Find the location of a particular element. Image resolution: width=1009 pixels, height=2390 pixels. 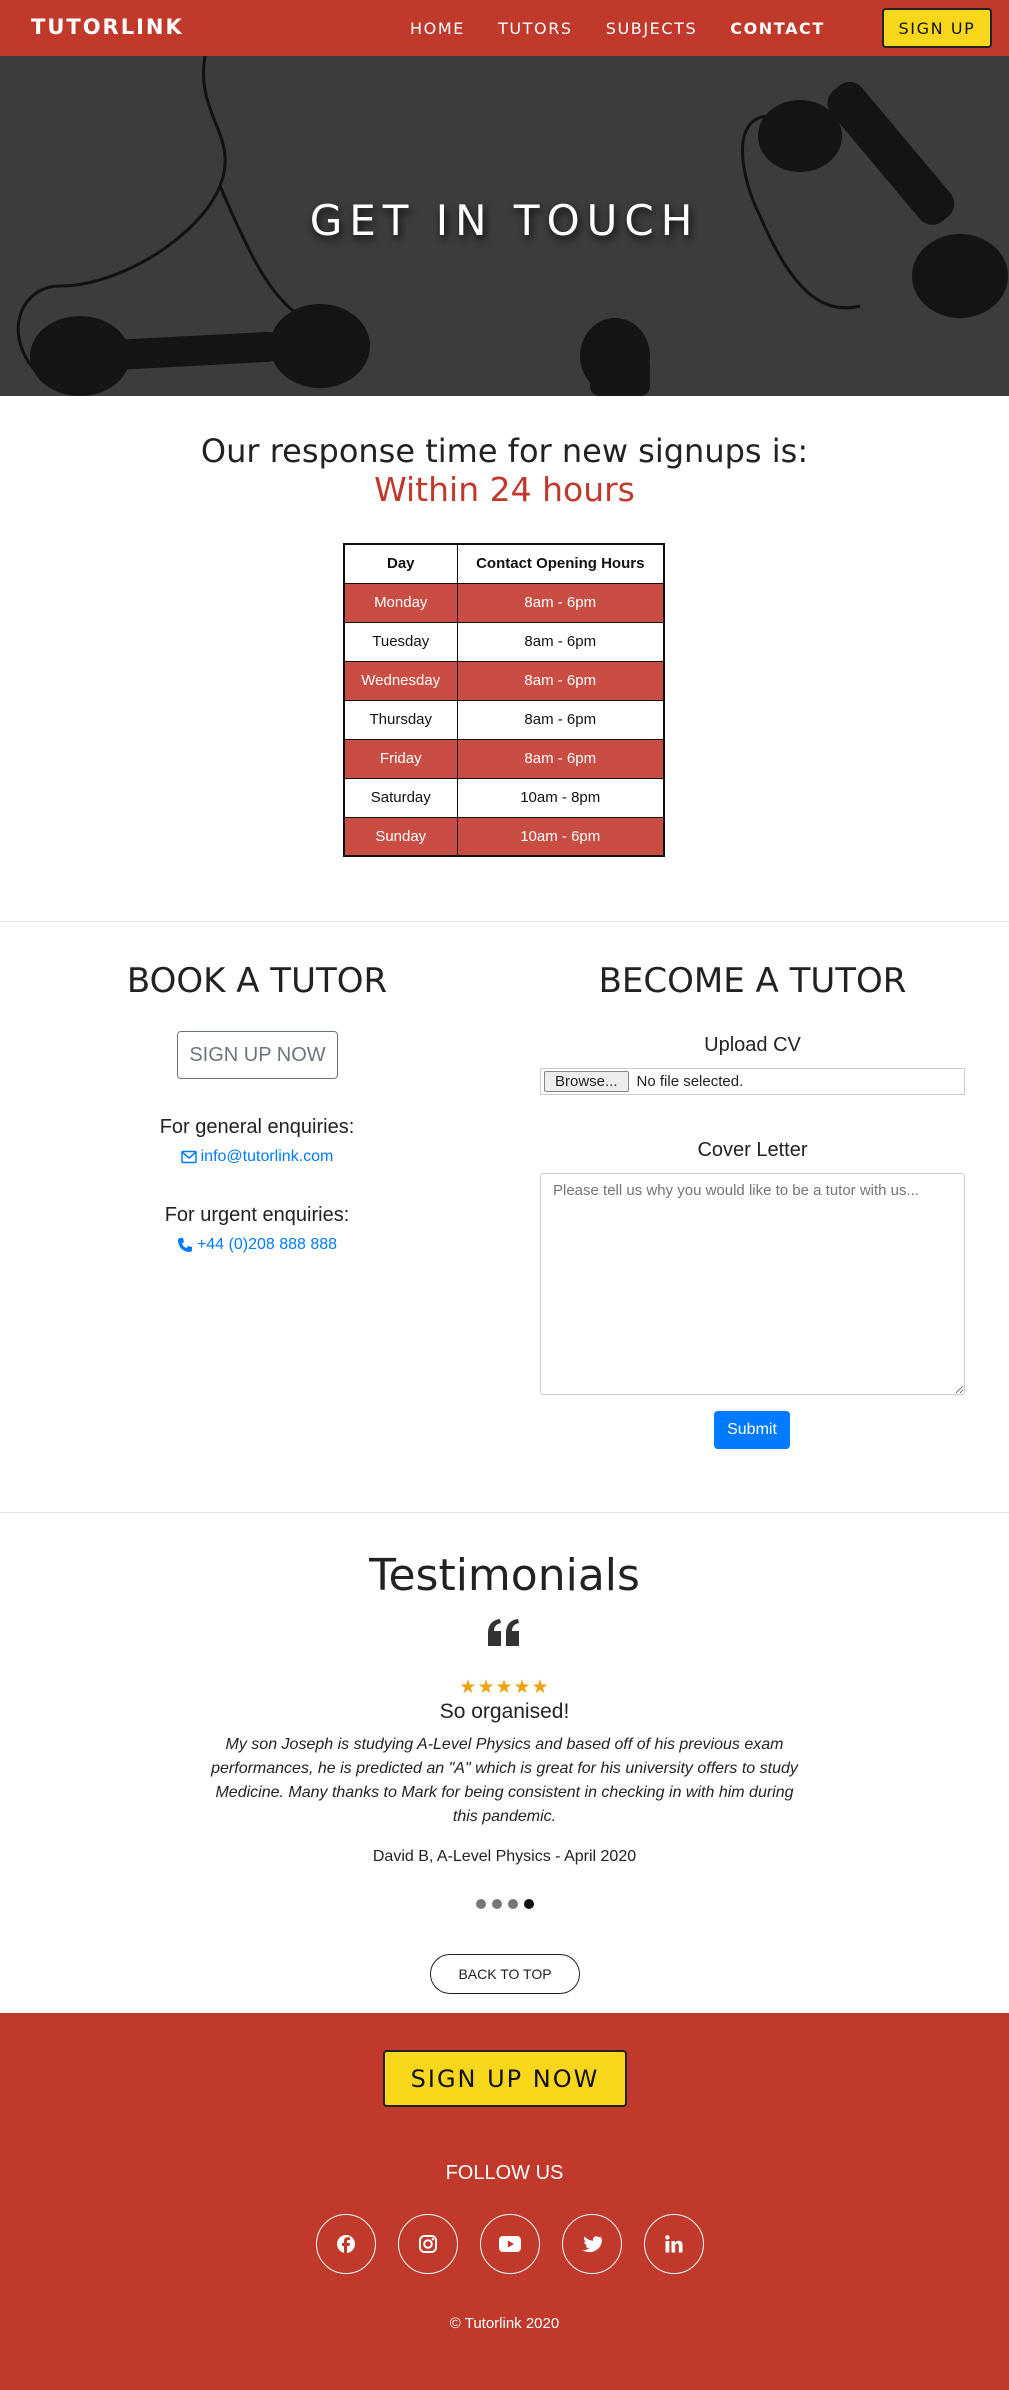

instagram-icon is located at coordinates (428, 2244).